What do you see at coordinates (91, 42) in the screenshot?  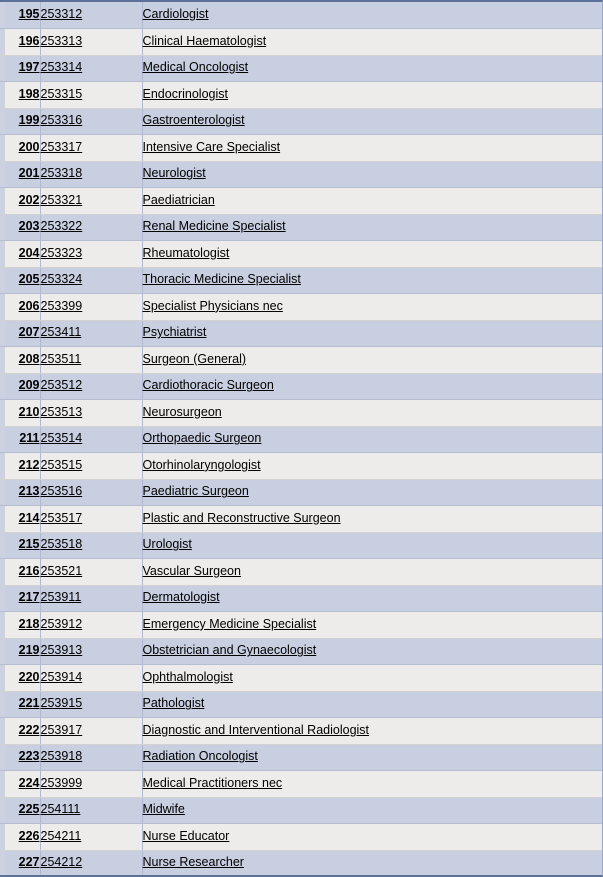 I see `anzsco-code-cell: 253313` at bounding box center [91, 42].